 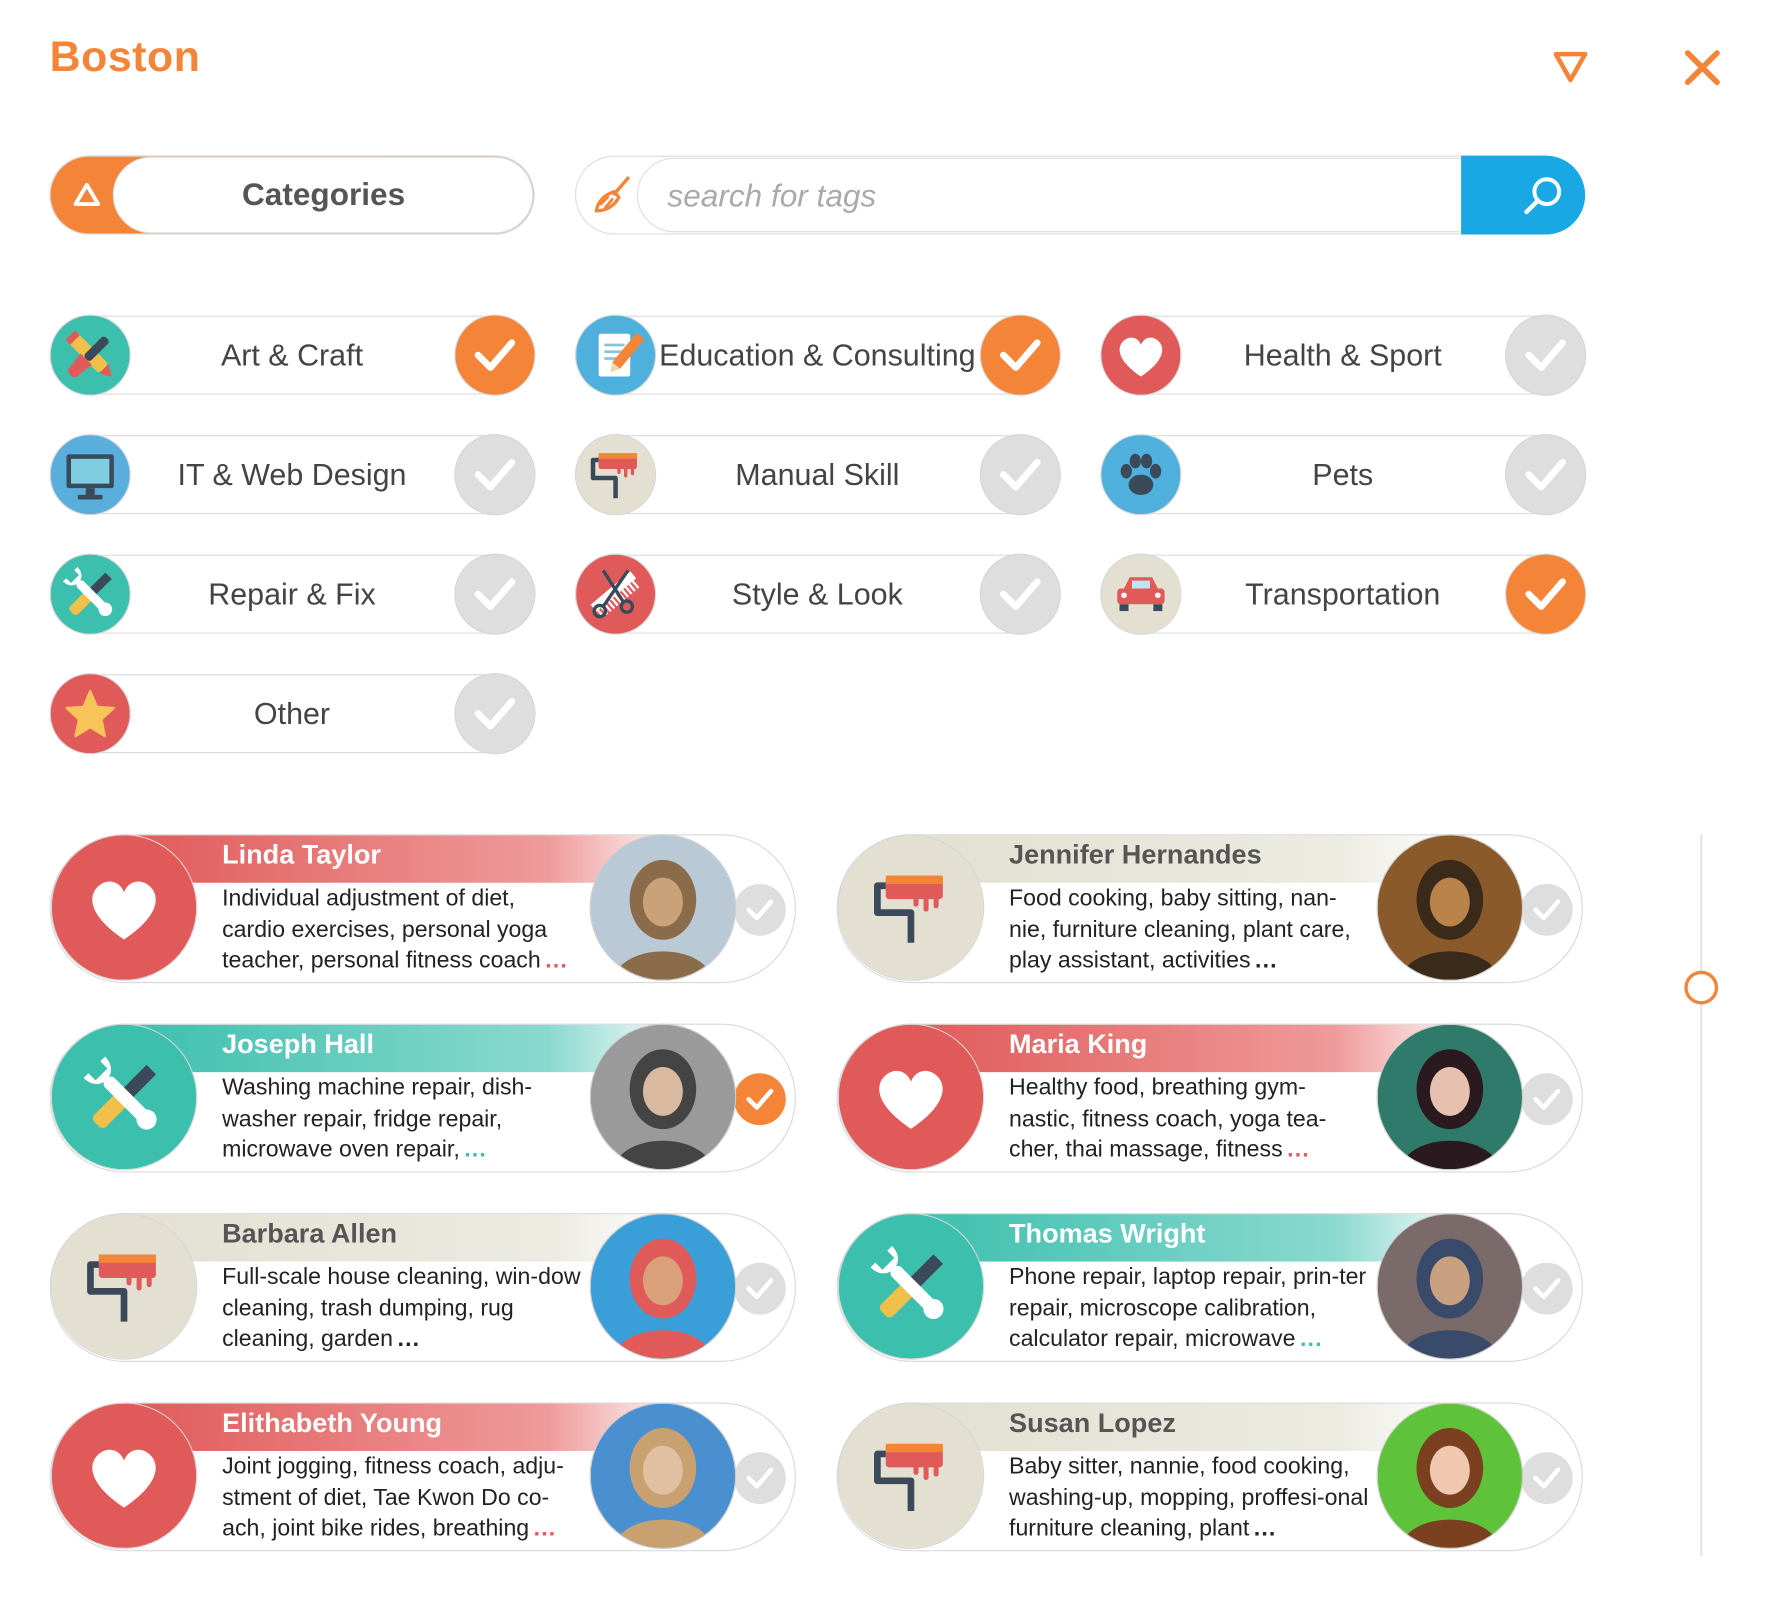 I want to click on search-field-wrap, so click(x=1081, y=195).